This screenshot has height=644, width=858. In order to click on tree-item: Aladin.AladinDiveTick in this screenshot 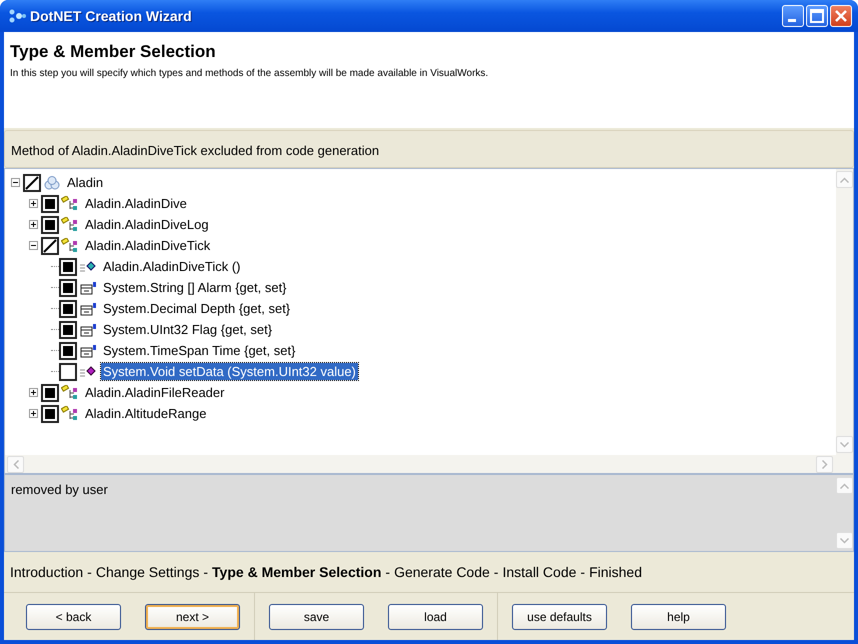, I will do `click(147, 245)`.